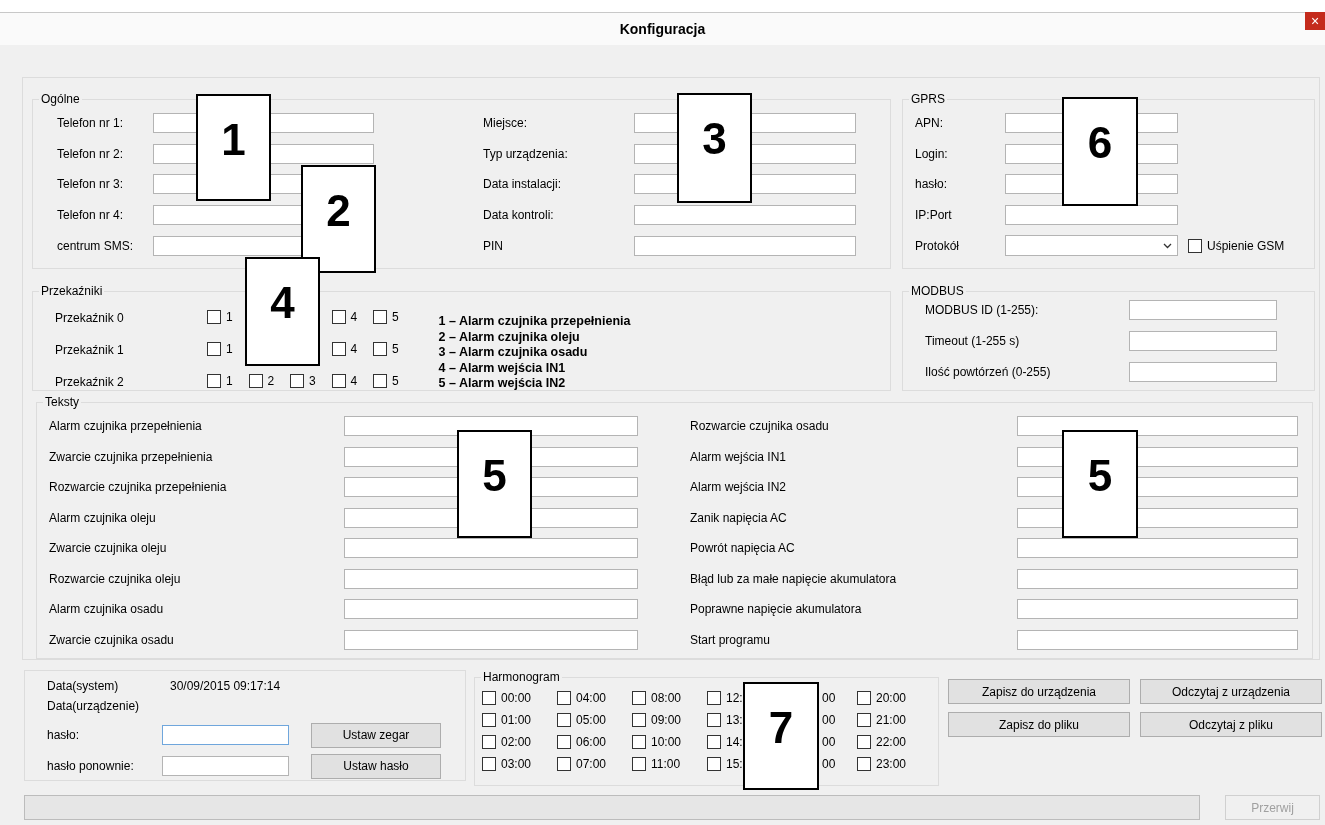 The height and width of the screenshot is (825, 1325). What do you see at coordinates (338, 219) in the screenshot?
I see `callout-tooltip: 2` at bounding box center [338, 219].